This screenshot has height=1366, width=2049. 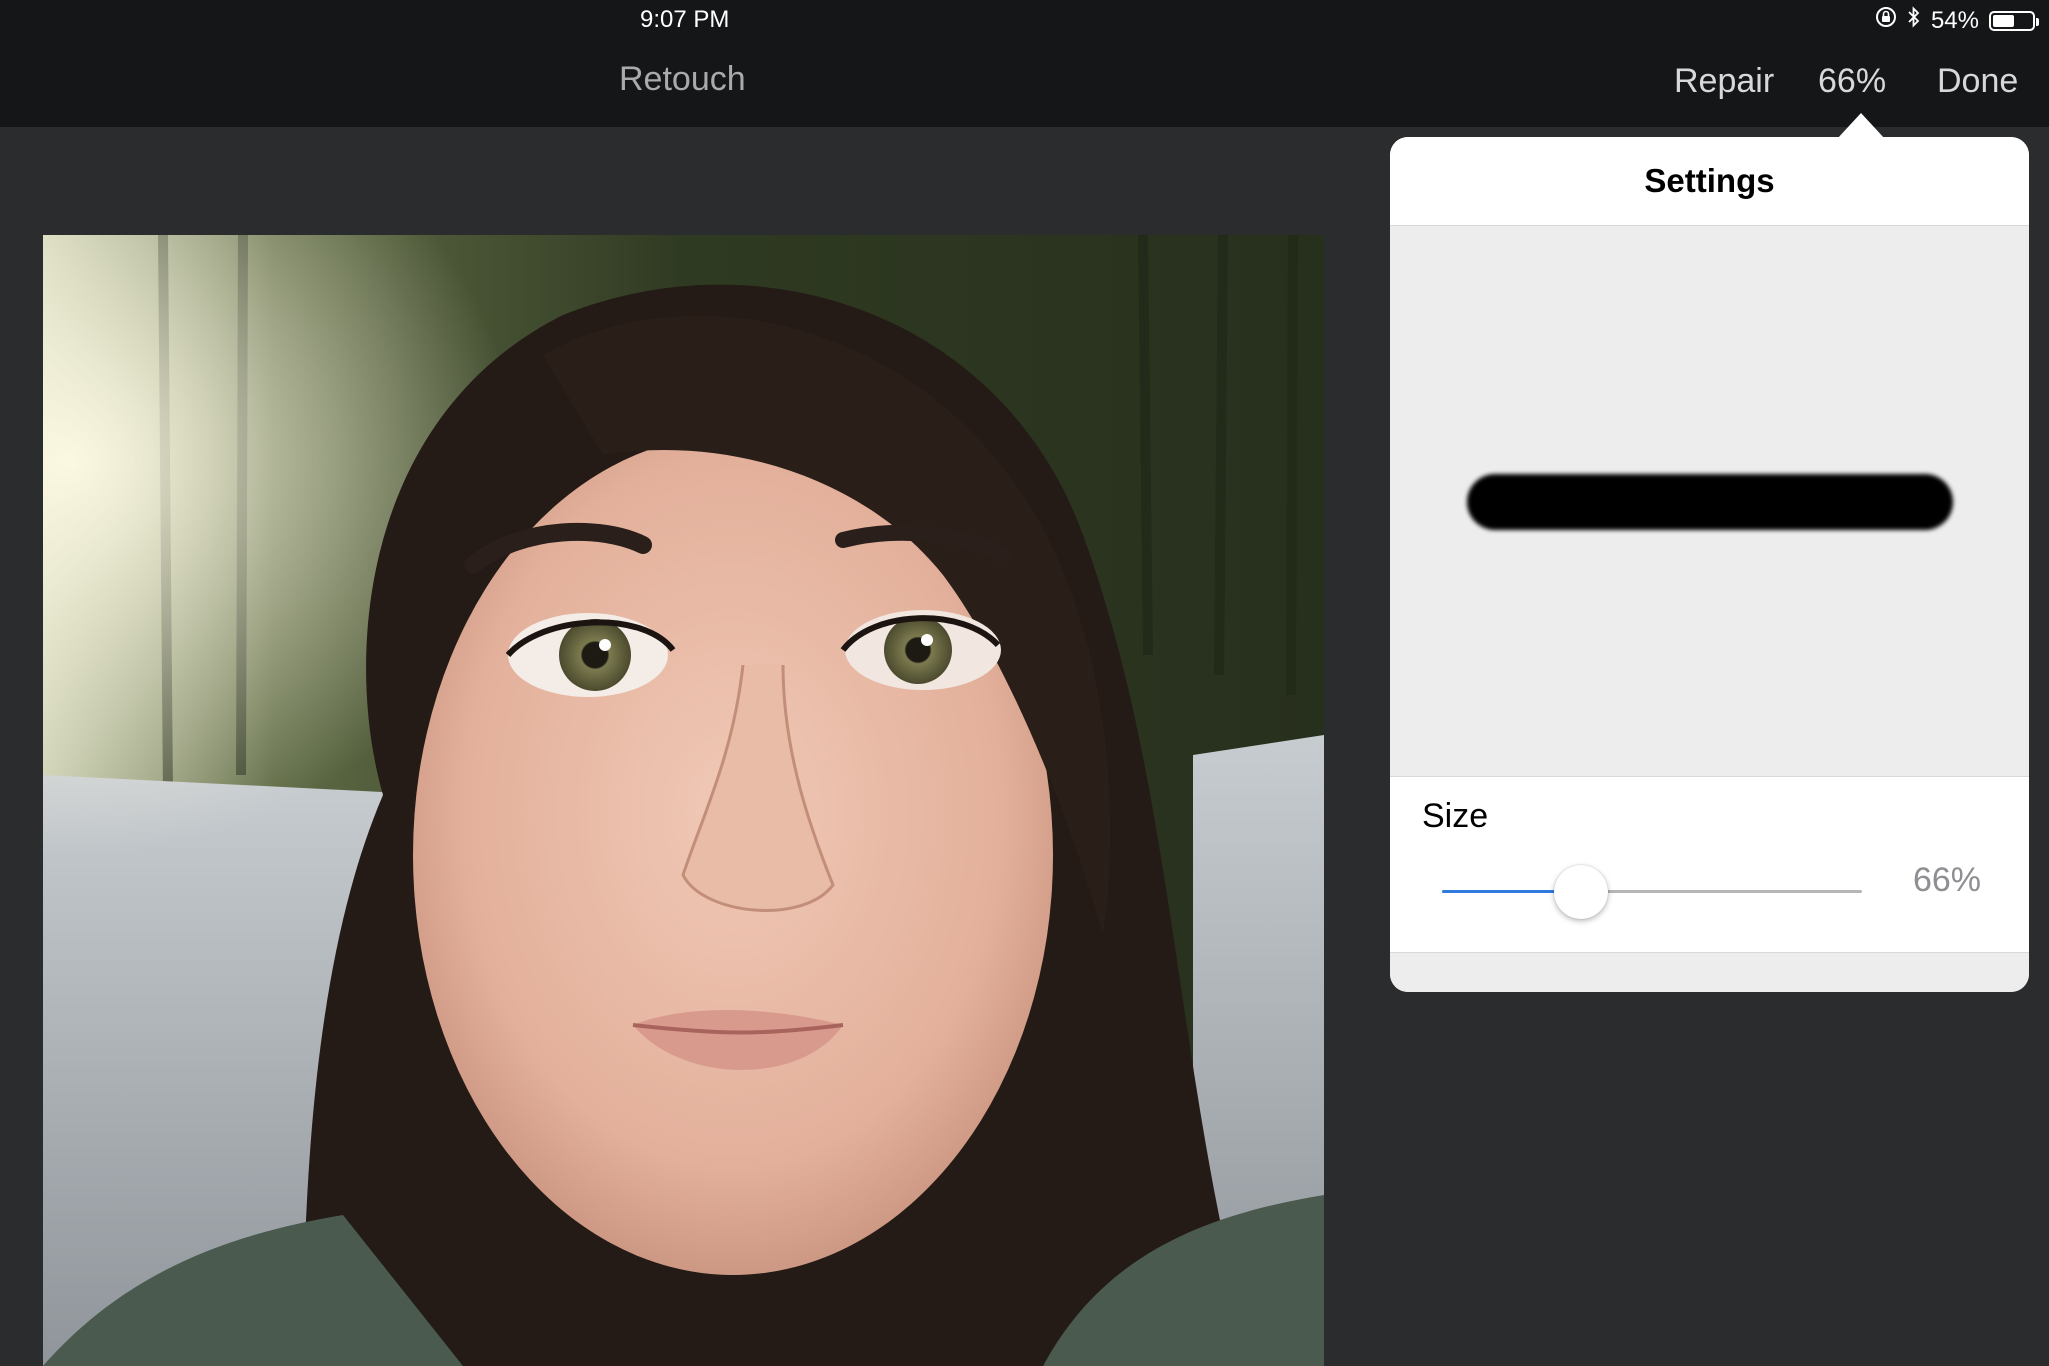 I want to click on battery-nub, so click(x=2037, y=21).